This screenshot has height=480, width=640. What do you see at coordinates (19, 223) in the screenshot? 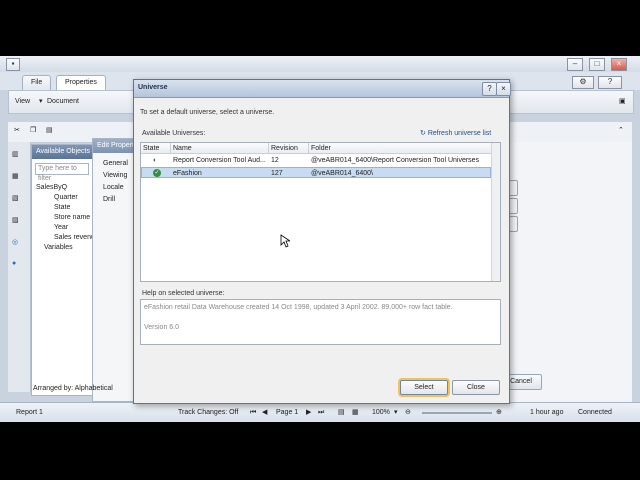
I see `filter-icon: ▨` at bounding box center [19, 223].